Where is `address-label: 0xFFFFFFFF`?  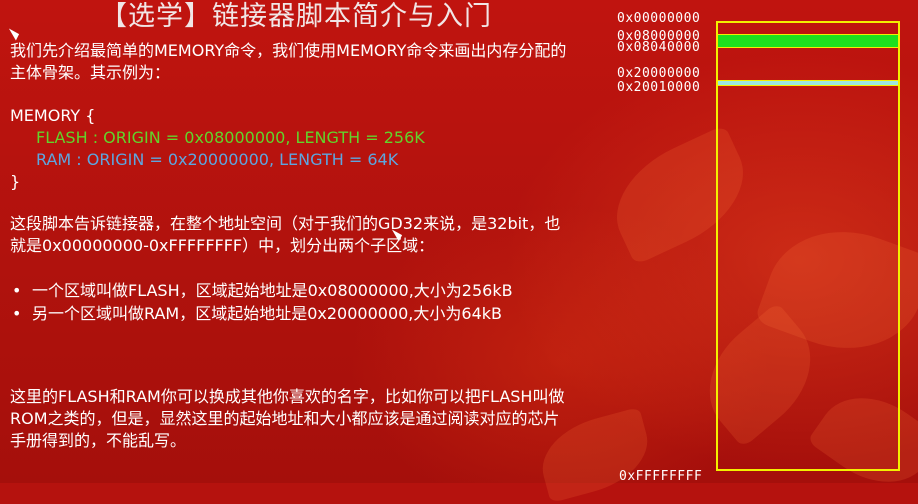
address-label: 0xFFFFFFFF is located at coordinates (661, 476).